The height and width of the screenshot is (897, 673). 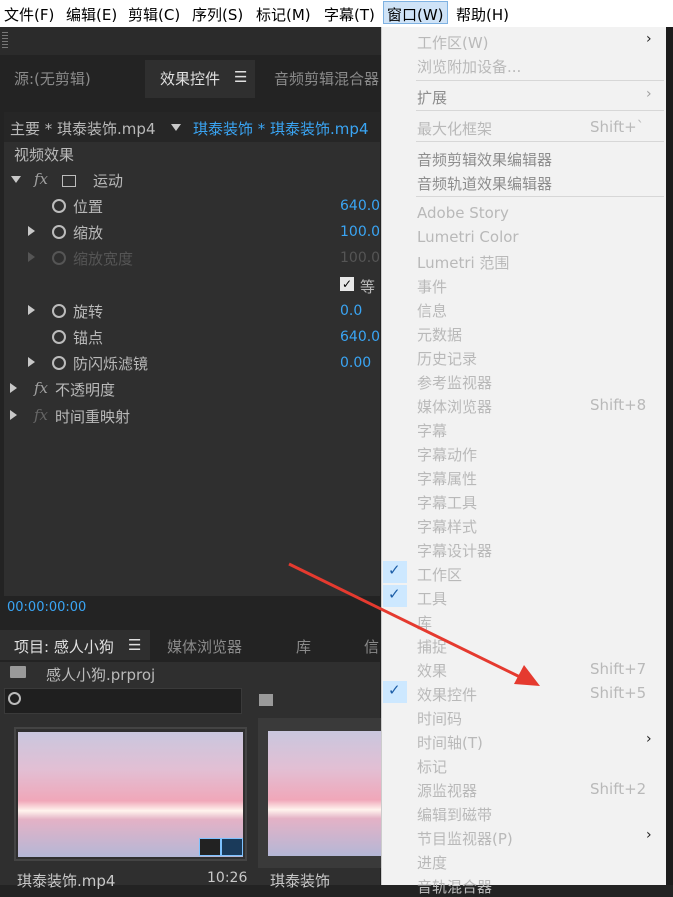 I want to click on annotation-arrow-icon, so click(x=414, y=624).